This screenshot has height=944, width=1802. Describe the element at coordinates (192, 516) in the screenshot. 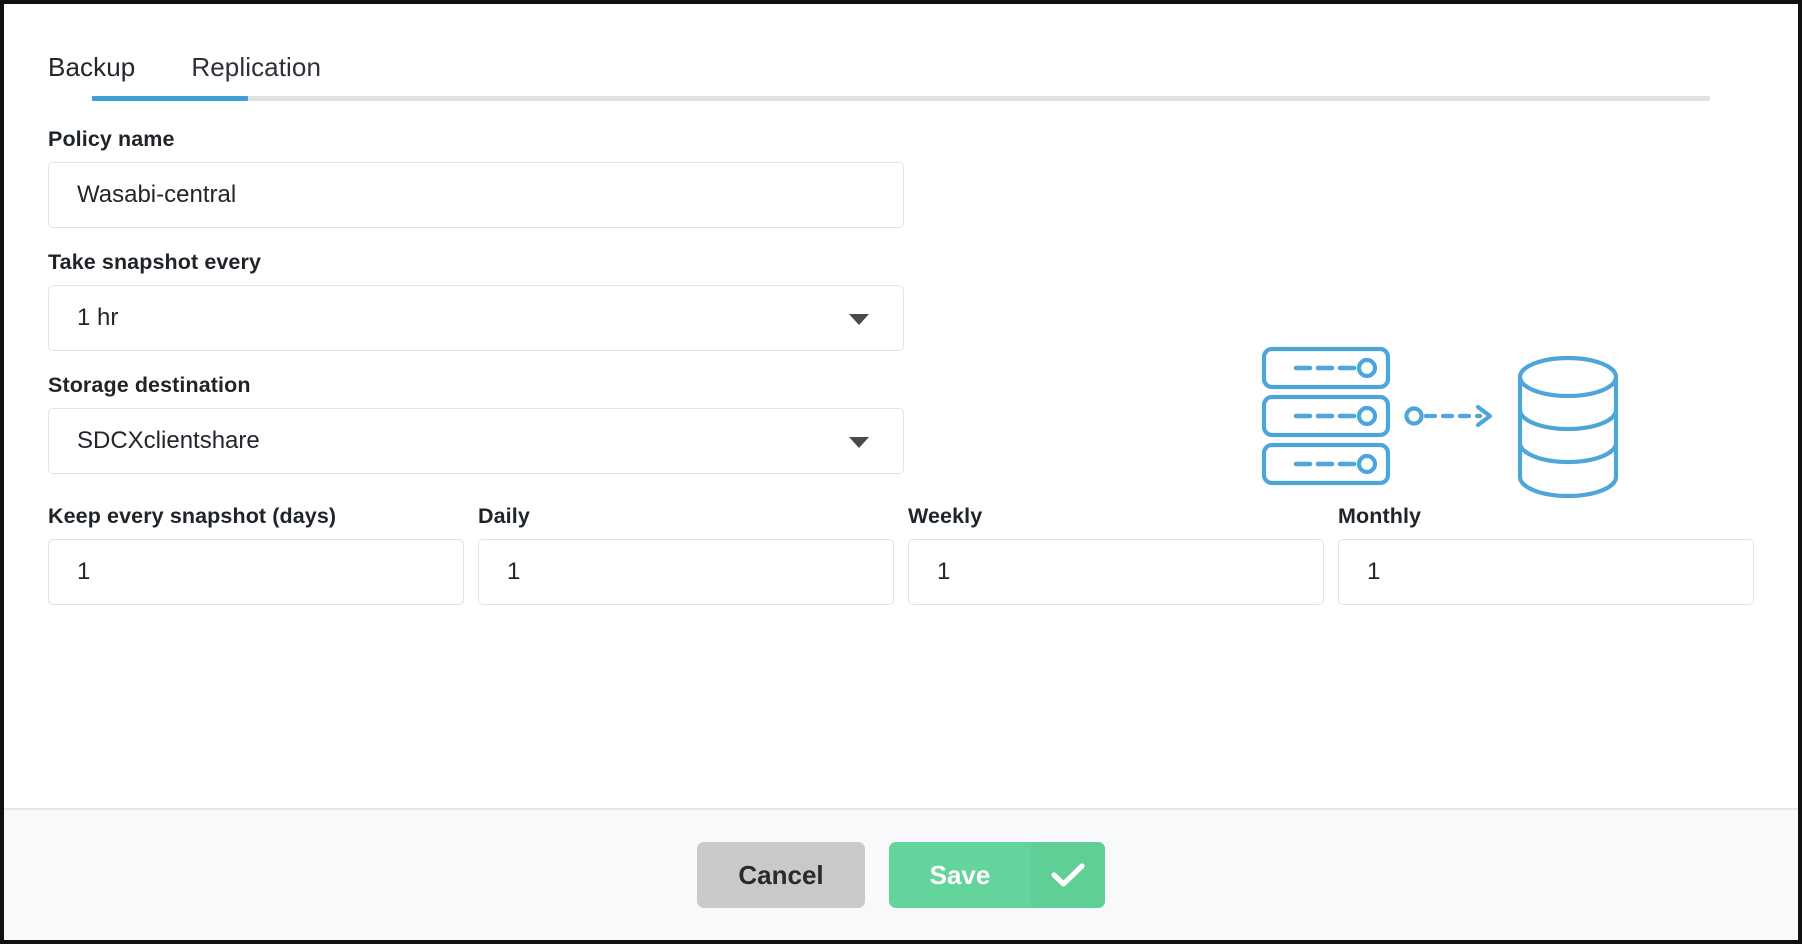

I see `retention-label: Keep every snapshot (days)` at that location.